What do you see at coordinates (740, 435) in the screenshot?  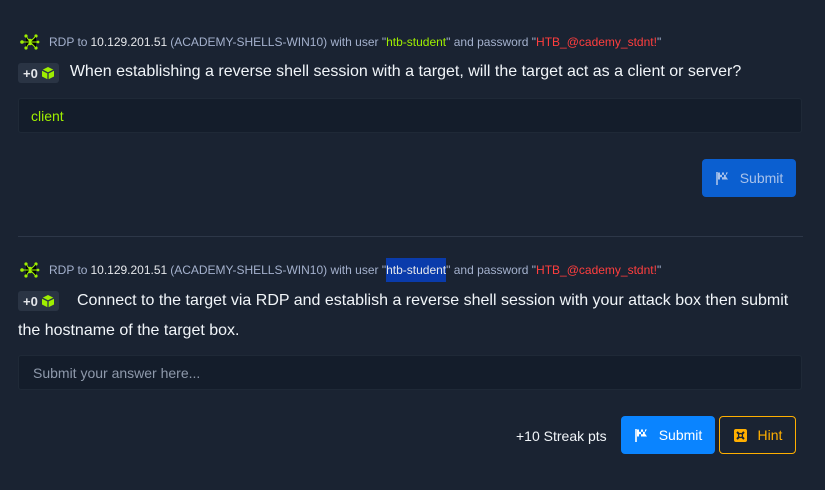 I see `hint-icon` at bounding box center [740, 435].